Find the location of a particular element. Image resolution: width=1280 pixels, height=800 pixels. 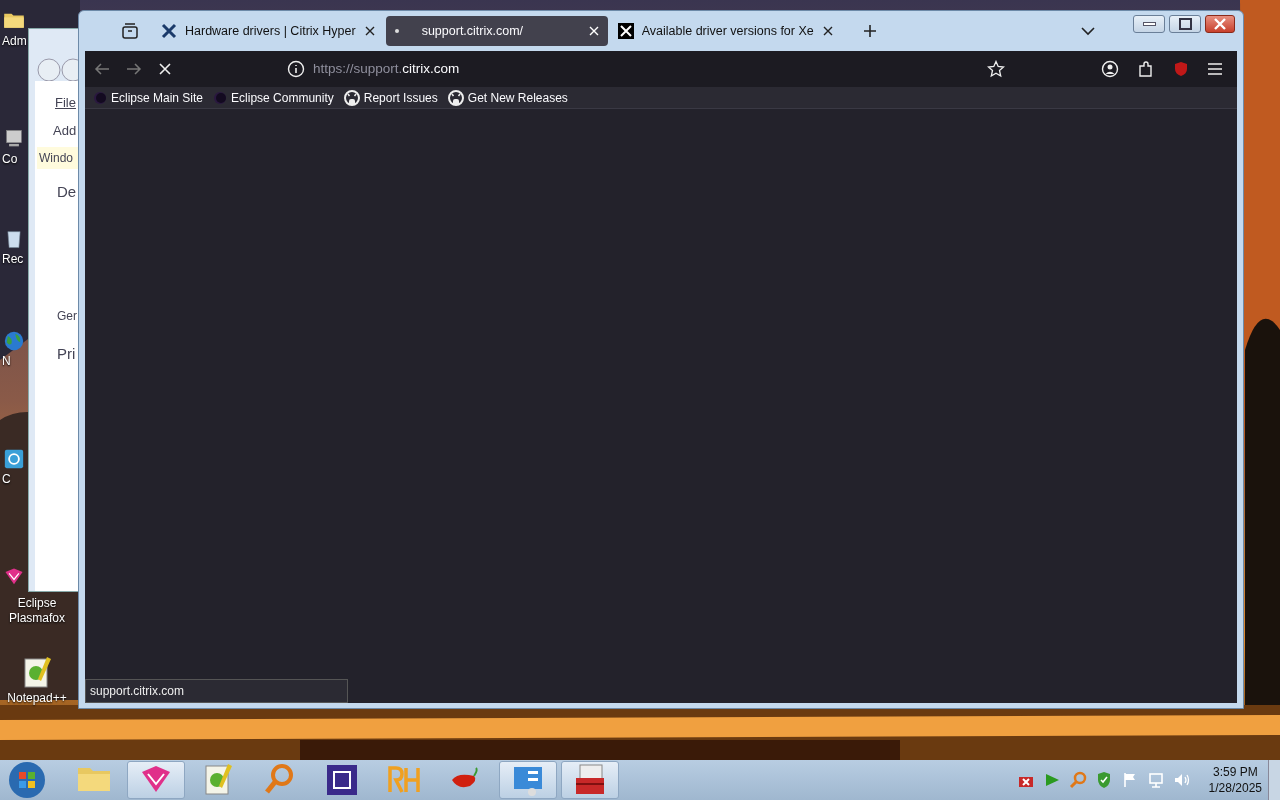

toolbar-button: Add is located at coordinates (65, 131).